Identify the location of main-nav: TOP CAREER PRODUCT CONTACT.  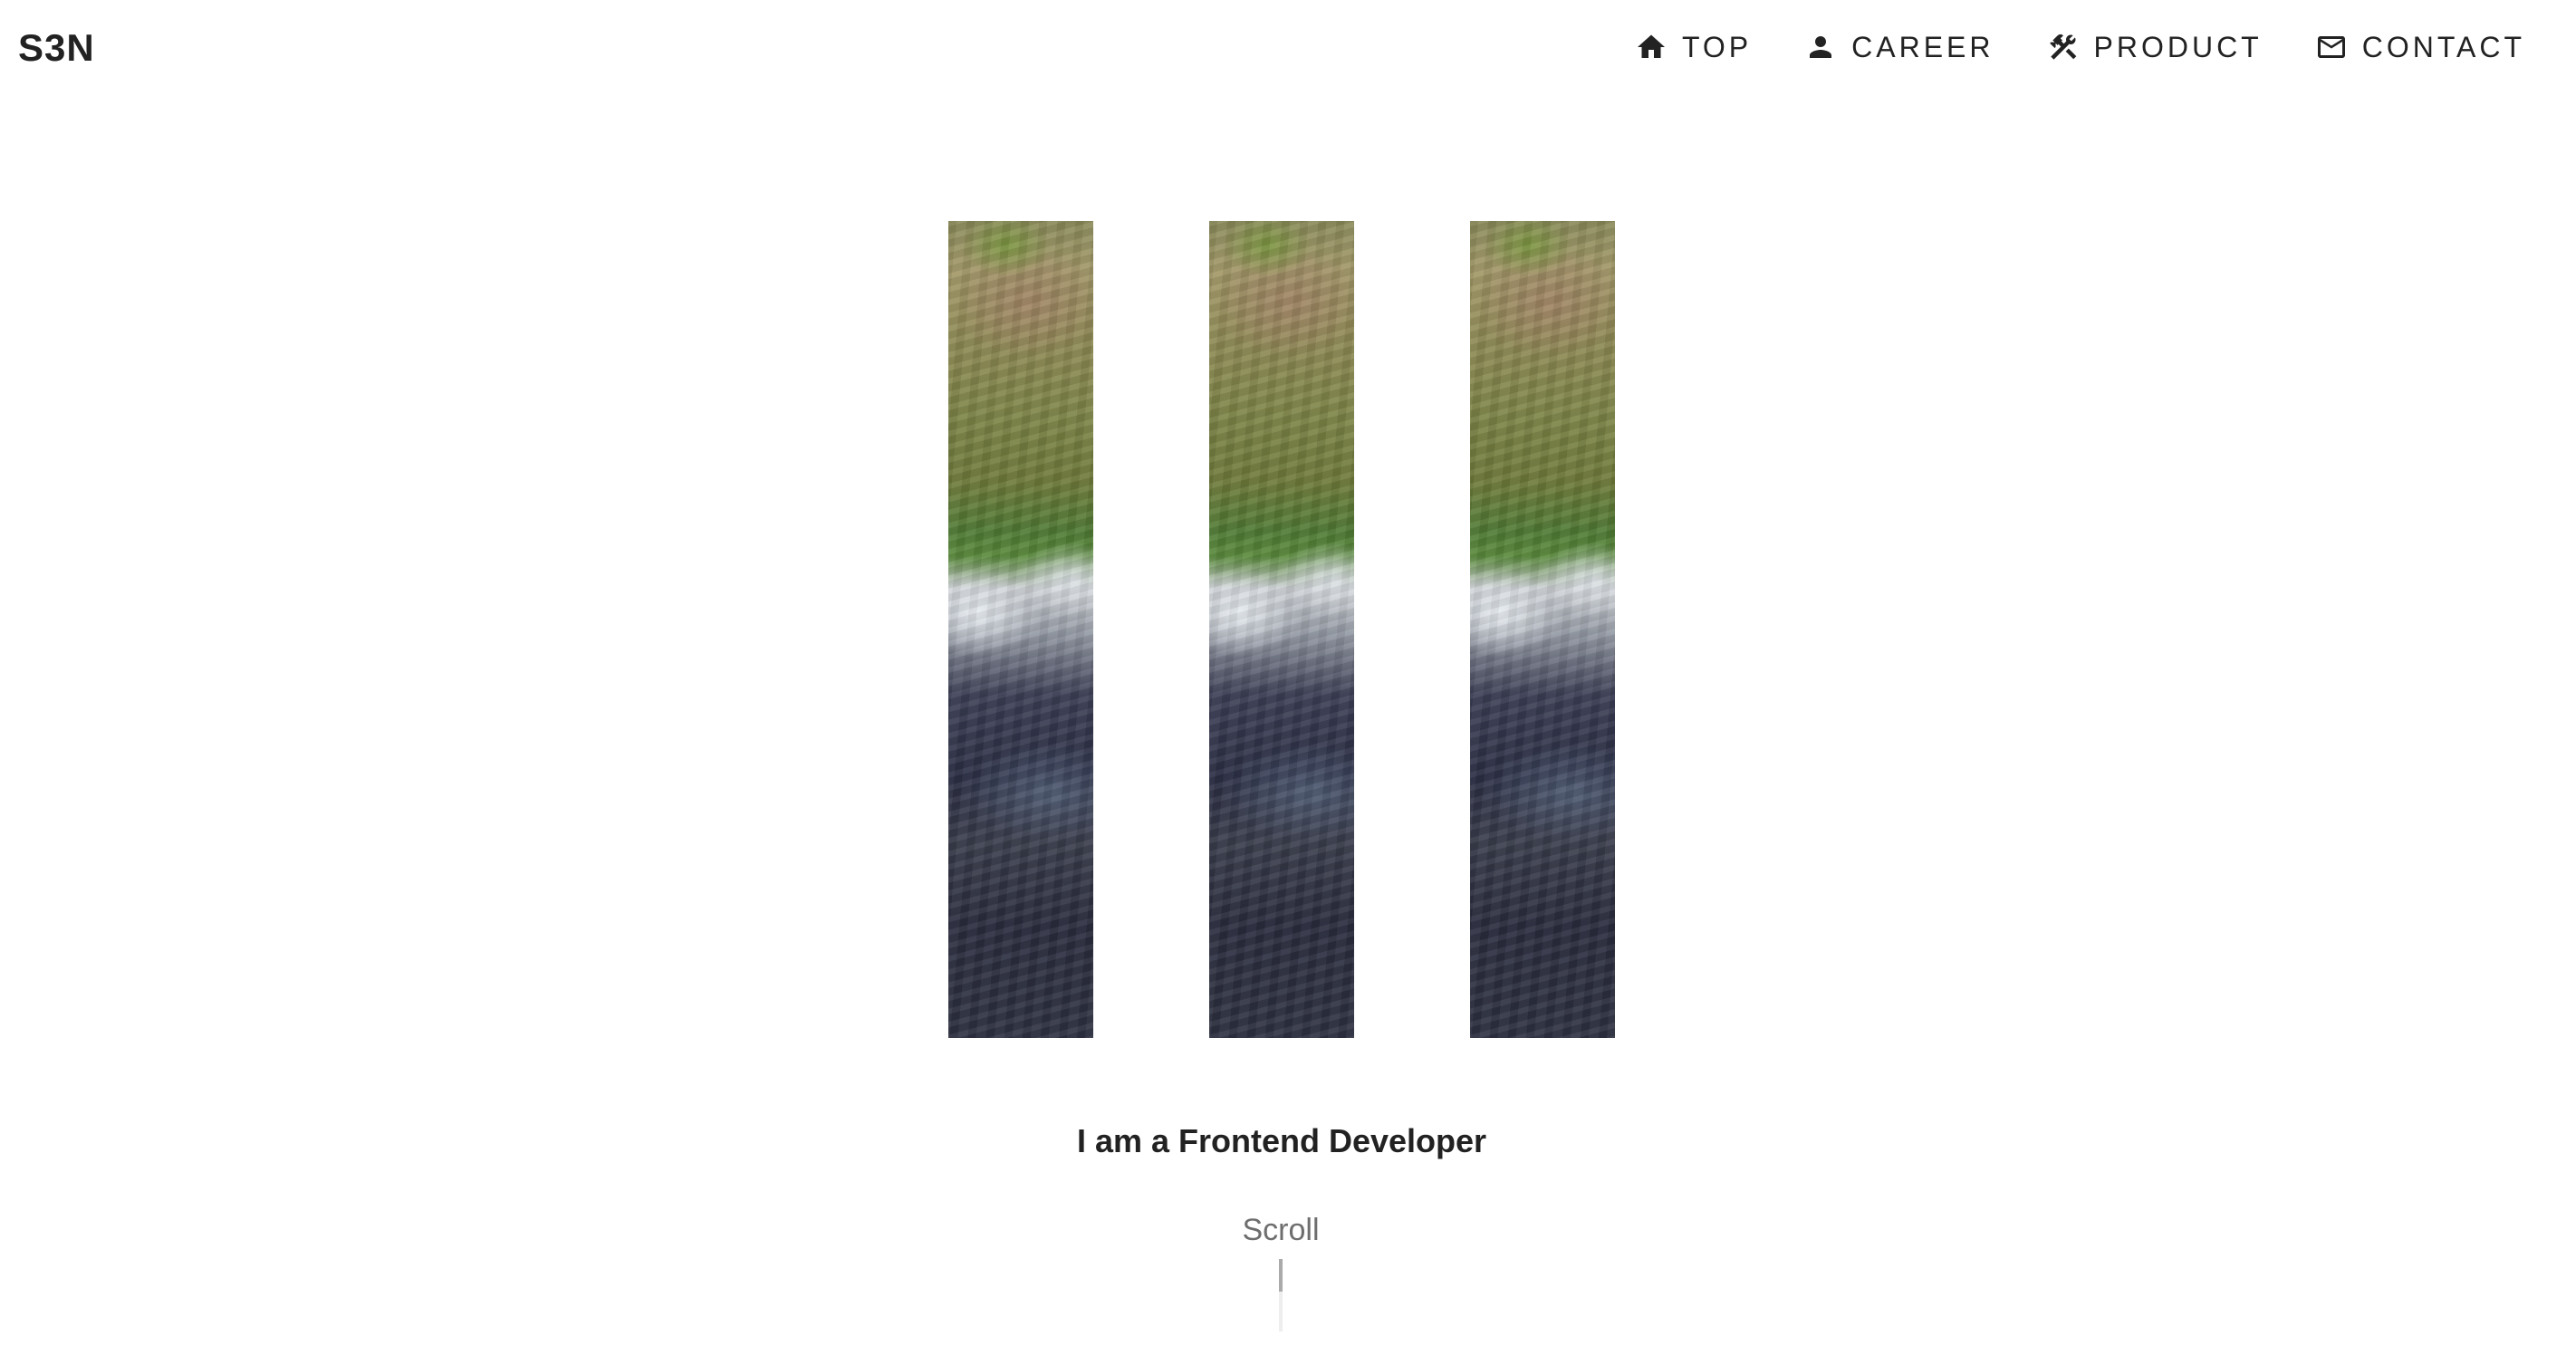
(2053, 47).